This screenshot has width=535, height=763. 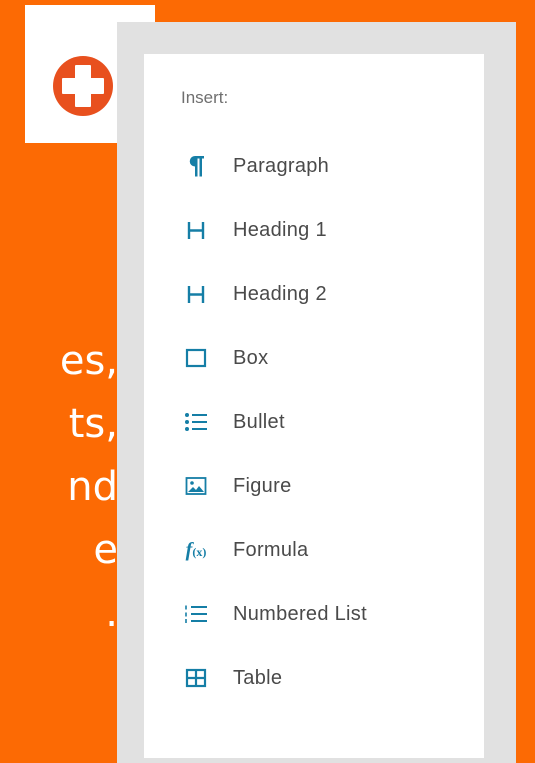 What do you see at coordinates (300, 613) in the screenshot?
I see `menu-item-label: Numbered List` at bounding box center [300, 613].